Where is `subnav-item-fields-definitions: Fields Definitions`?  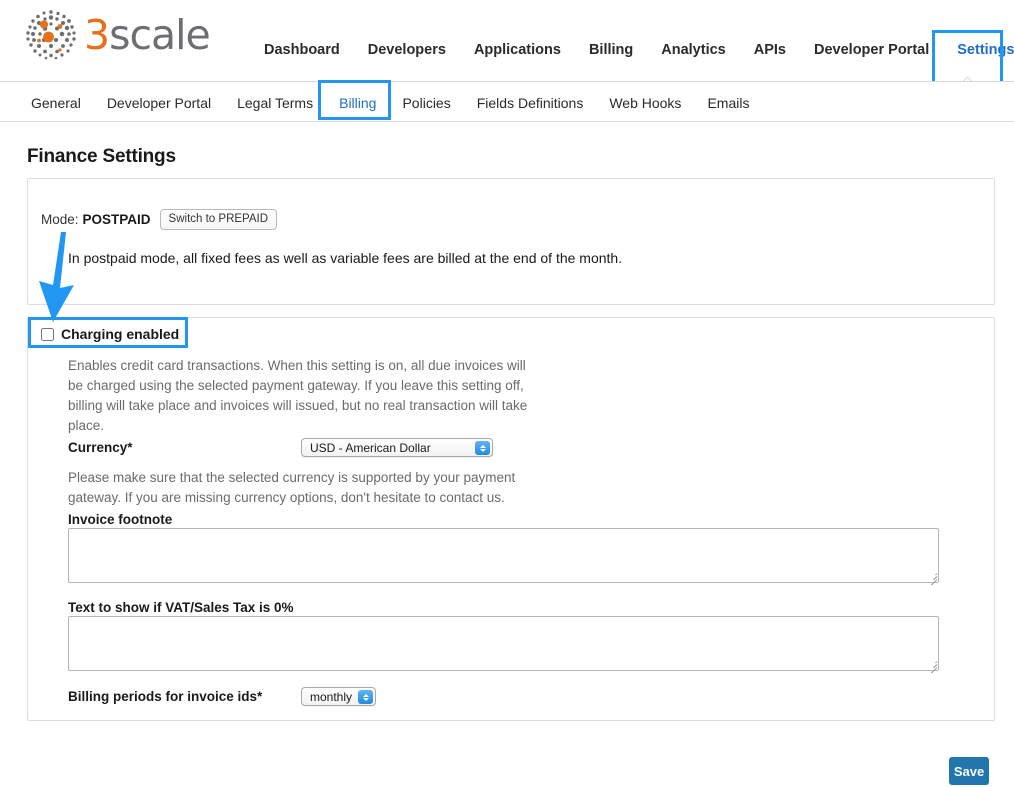
subnav-item-fields-definitions: Fields Definitions is located at coordinates (530, 103).